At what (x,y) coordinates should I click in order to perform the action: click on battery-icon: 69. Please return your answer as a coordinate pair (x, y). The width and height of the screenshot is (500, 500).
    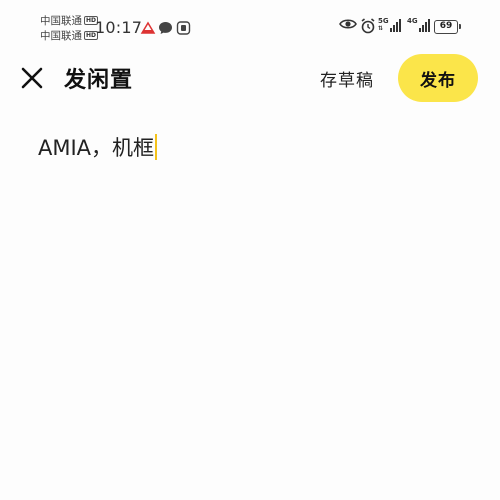
    Looking at the image, I should click on (447, 27).